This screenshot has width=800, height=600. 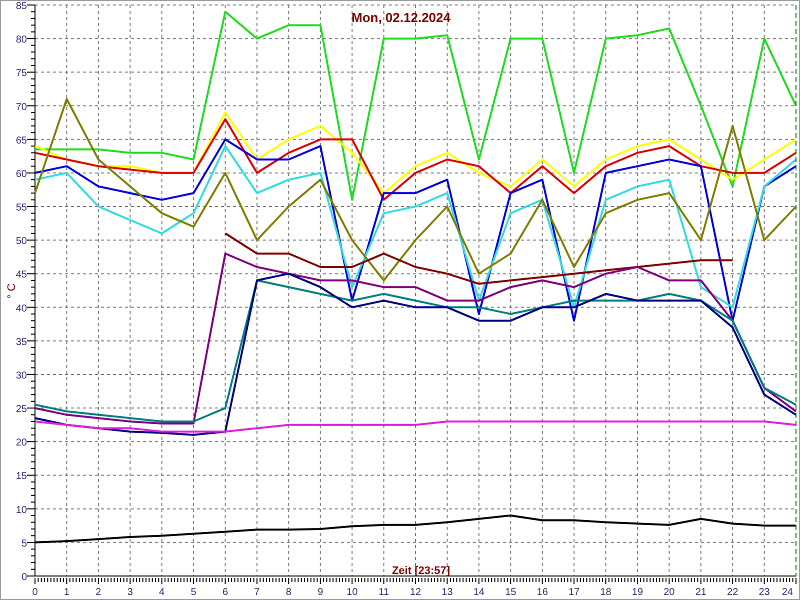 What do you see at coordinates (606, 592) in the screenshot?
I see `axis-tick-label: 18` at bounding box center [606, 592].